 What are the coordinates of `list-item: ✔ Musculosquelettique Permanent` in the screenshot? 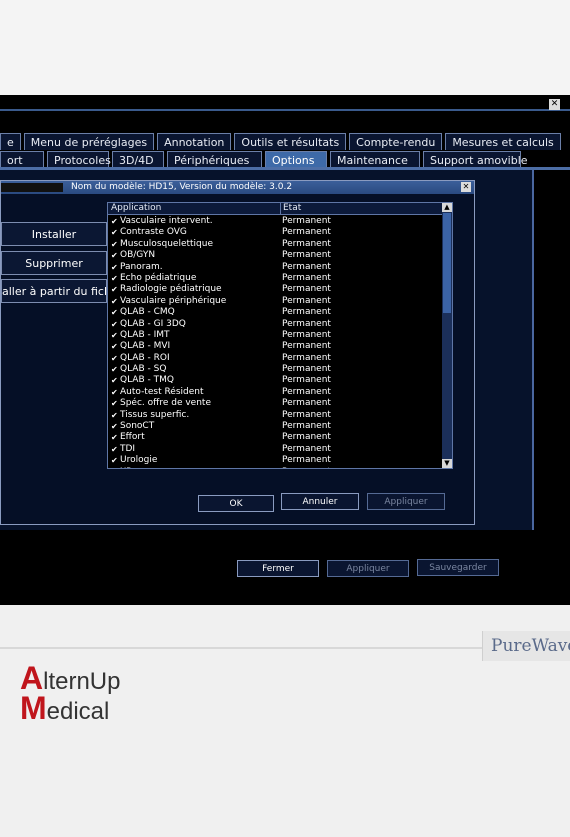 It's located at (276, 244).